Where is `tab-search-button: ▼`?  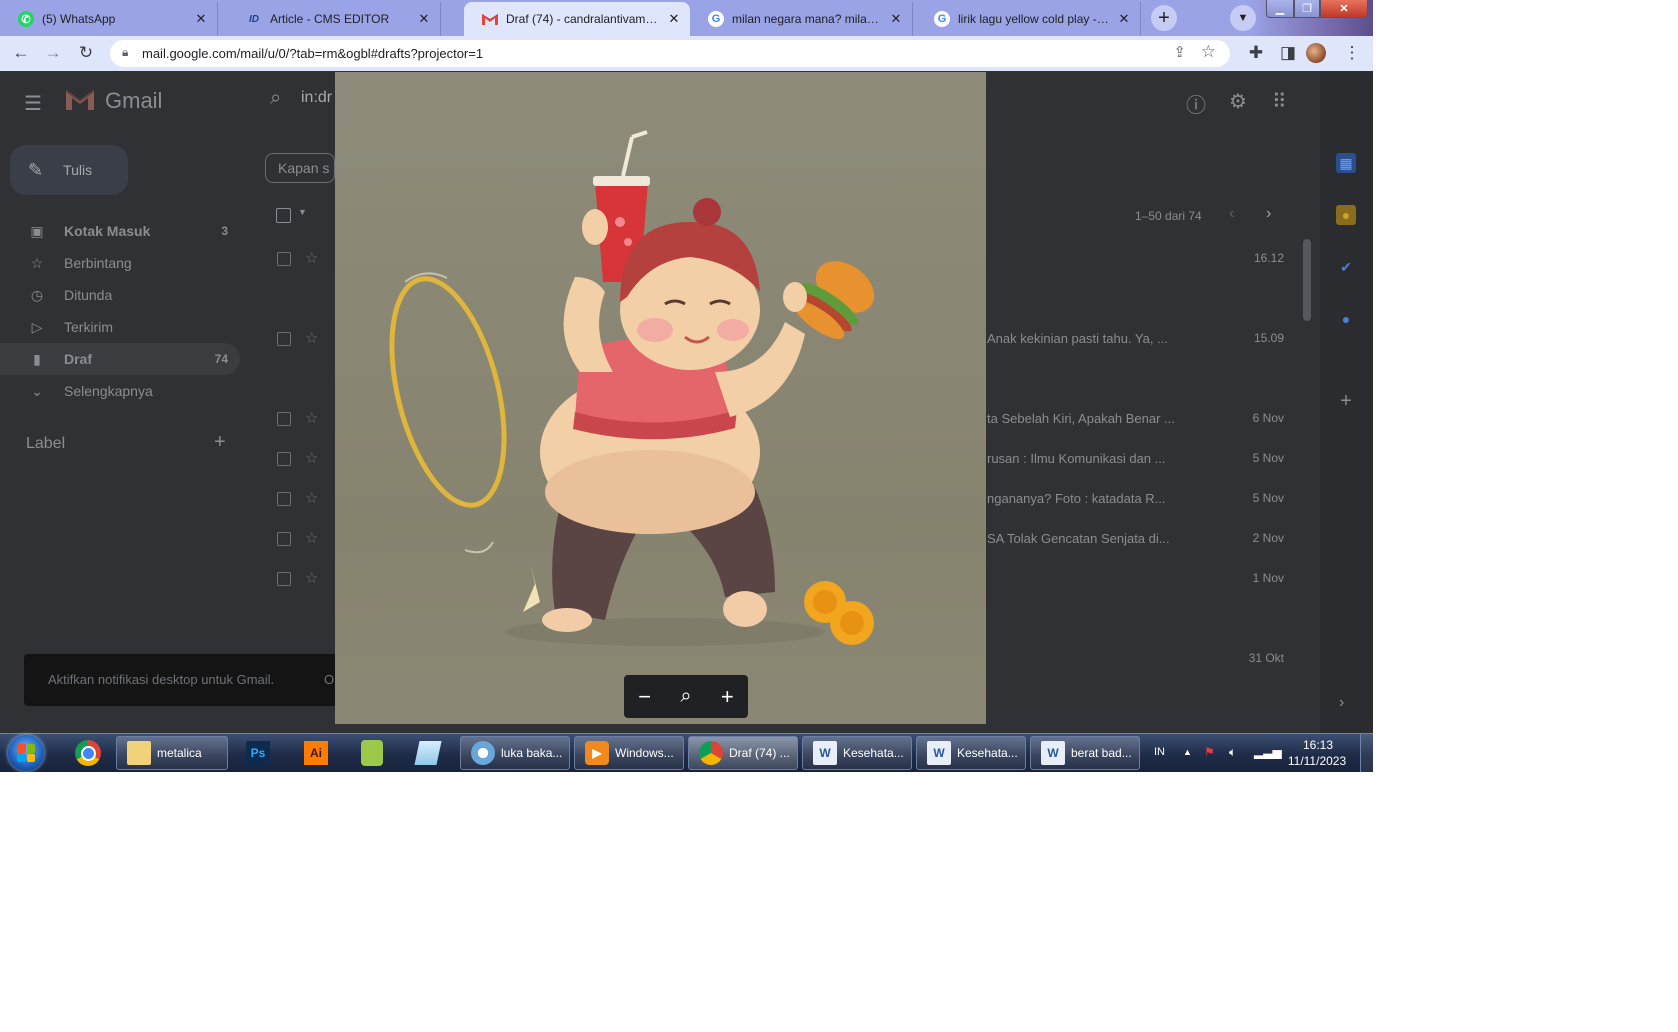
tab-search-button: ▼ is located at coordinates (1243, 18).